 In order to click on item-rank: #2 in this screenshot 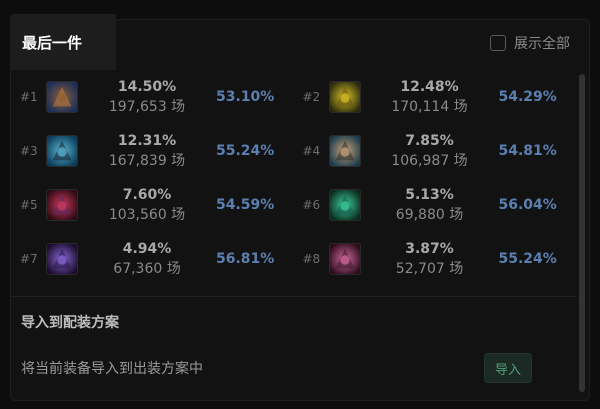, I will do `click(311, 97)`.